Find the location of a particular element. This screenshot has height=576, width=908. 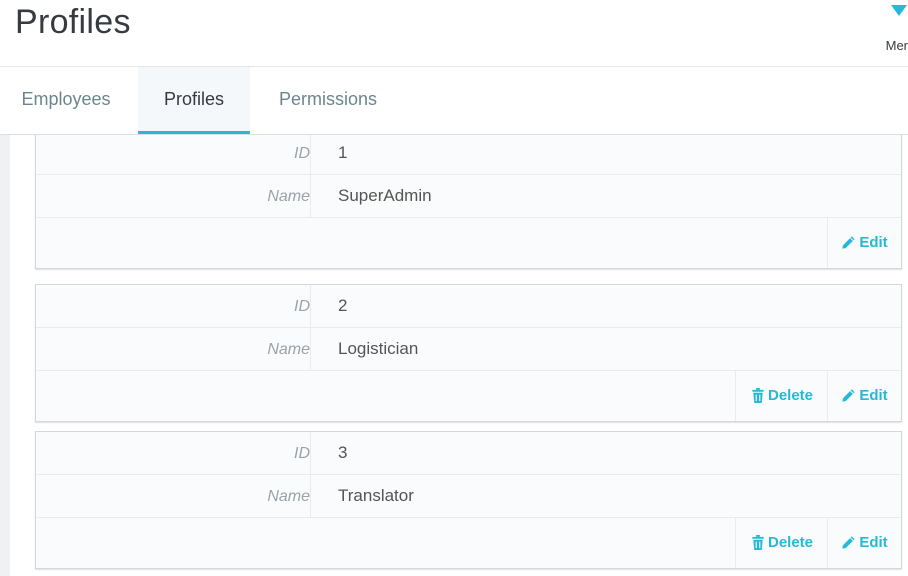

tab-profiles: Profiles is located at coordinates (194, 100).